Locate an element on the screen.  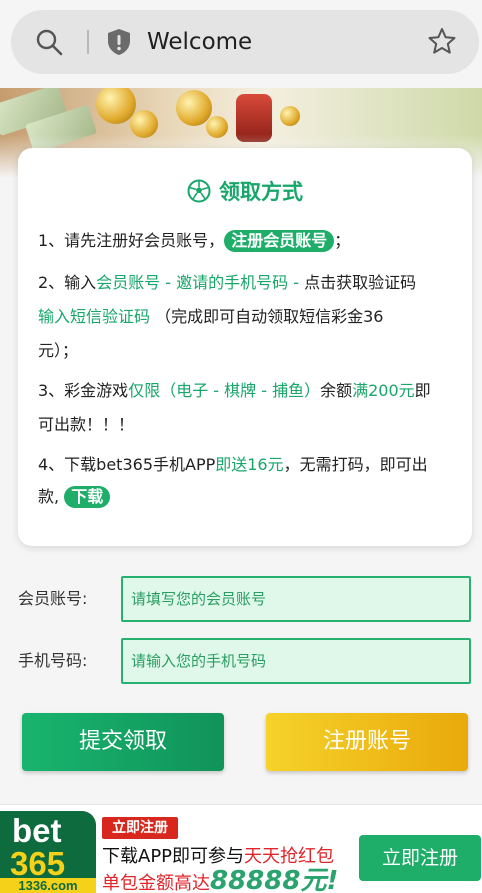
ad-headline-text: 下载APP即可参与 is located at coordinates (173, 856).